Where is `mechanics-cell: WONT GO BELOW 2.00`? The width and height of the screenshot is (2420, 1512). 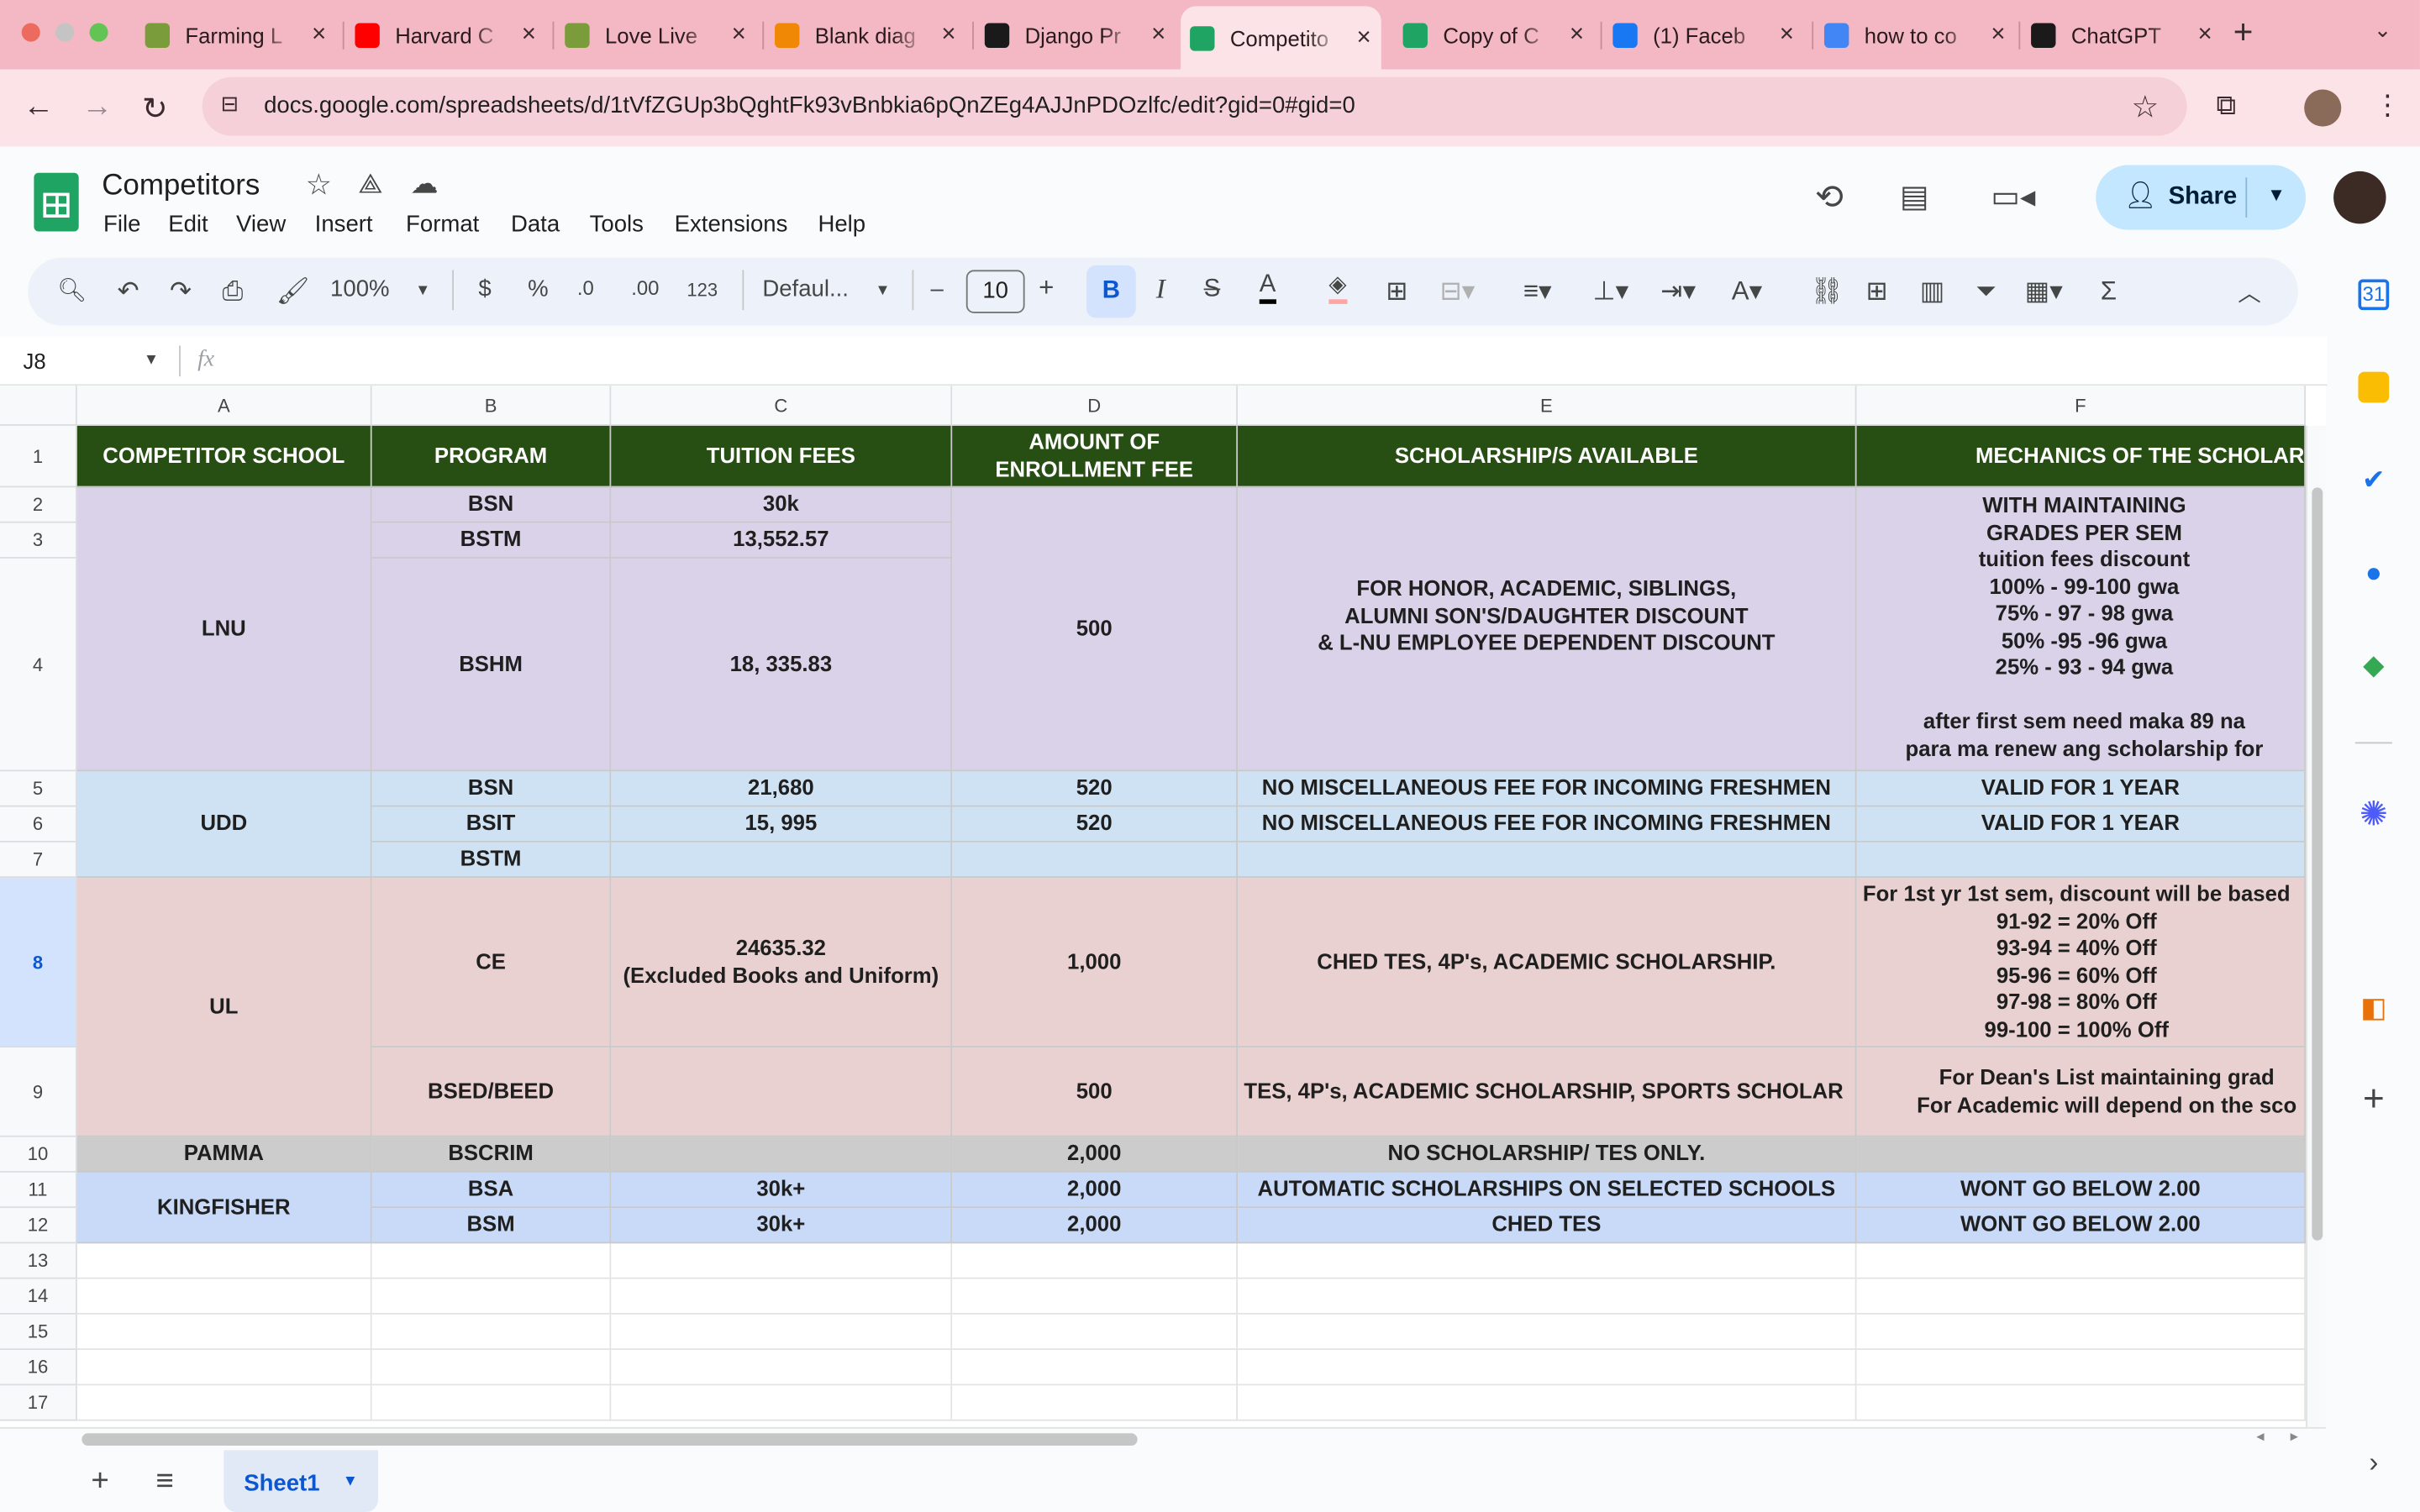
mechanics-cell: WONT GO BELOW 2.00 is located at coordinates (2082, 1226).